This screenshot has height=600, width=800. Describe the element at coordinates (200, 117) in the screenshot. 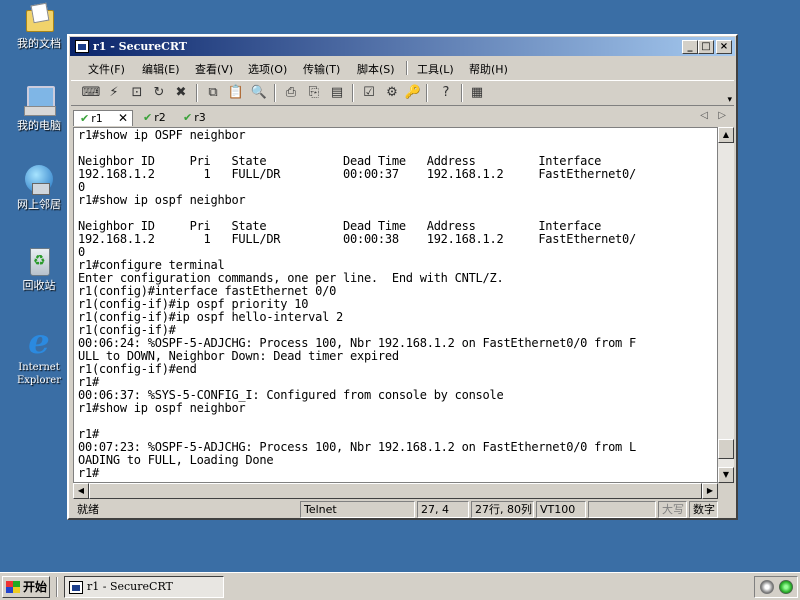

I see `tab-label: r3` at that location.